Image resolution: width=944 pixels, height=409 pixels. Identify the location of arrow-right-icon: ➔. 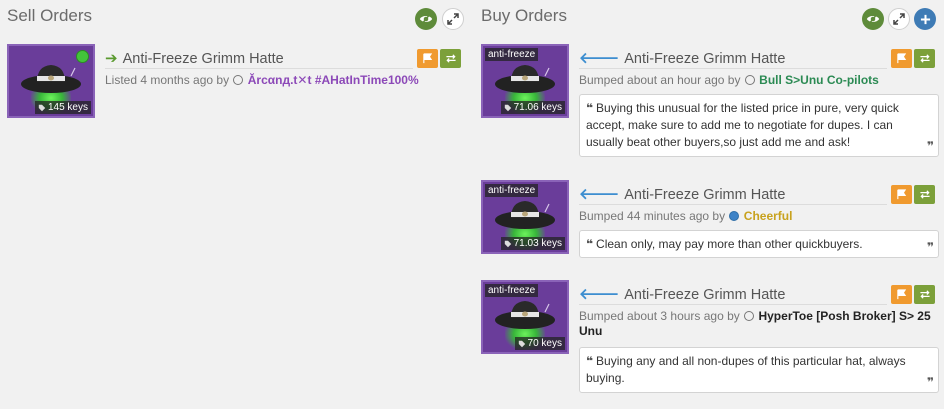
(111, 58).